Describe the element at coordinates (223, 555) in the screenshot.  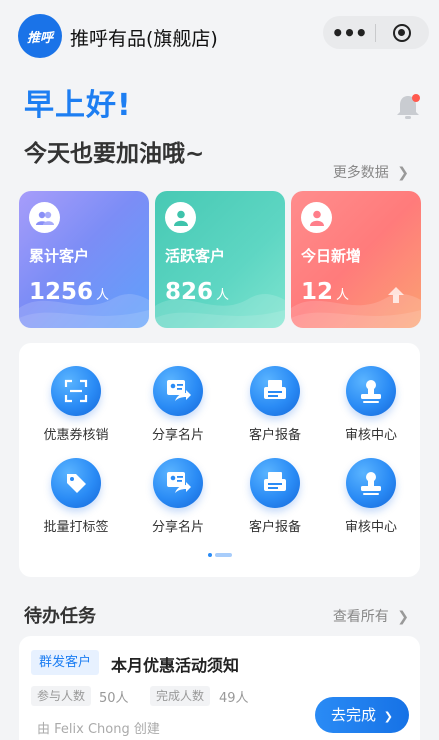
I see `page-dot-active` at that location.